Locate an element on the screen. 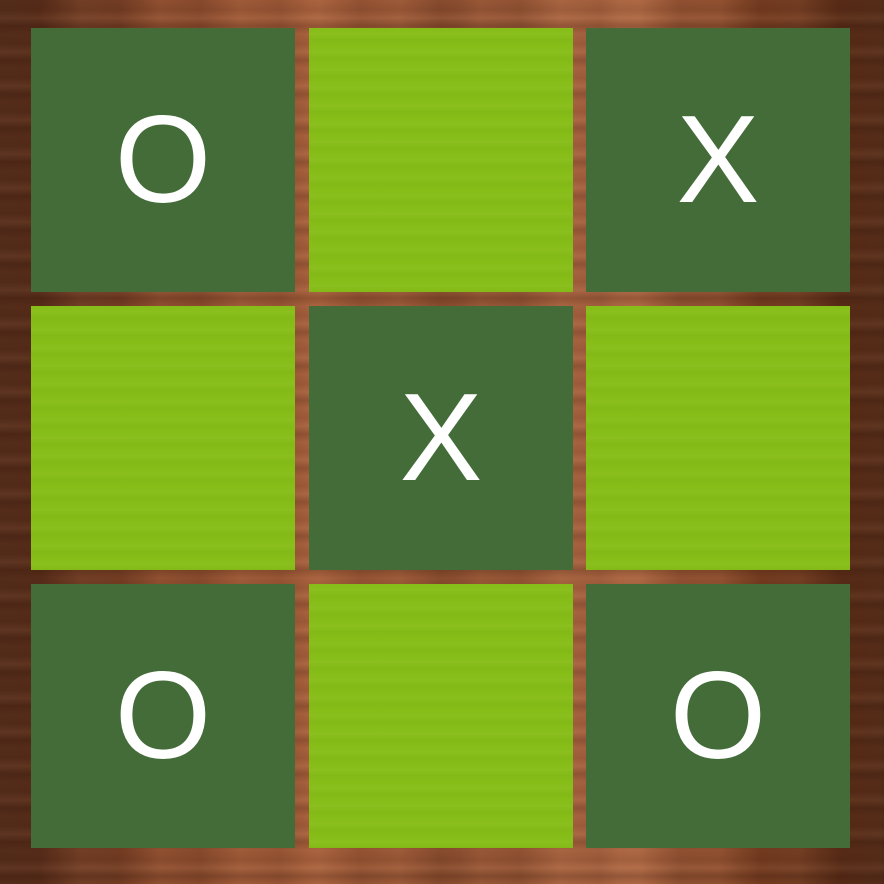  cell-0: O is located at coordinates (163, 160).